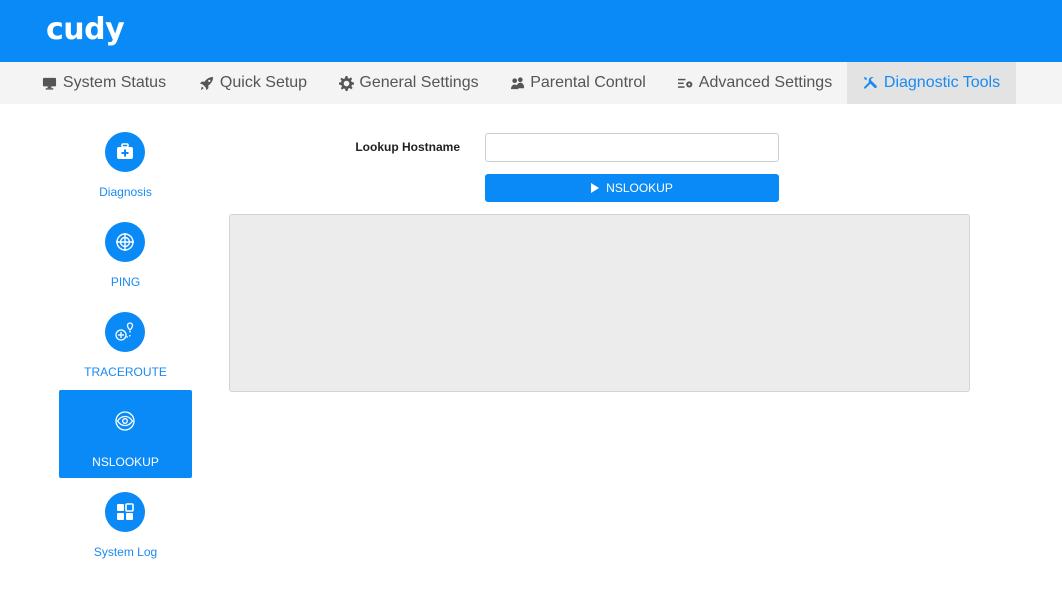 This screenshot has height=599, width=1062. I want to click on header-bar: cudy, so click(531, 31).